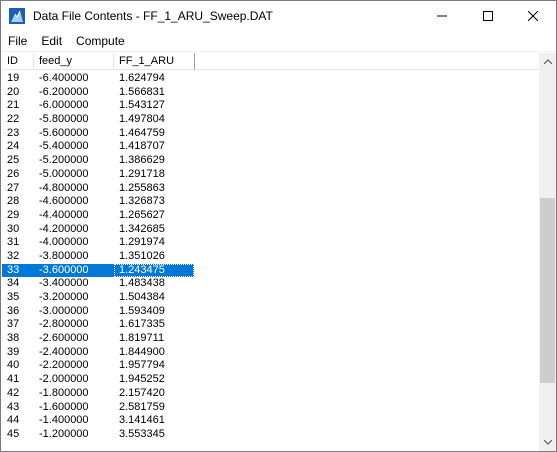  I want to click on minimize-button, so click(442, 16).